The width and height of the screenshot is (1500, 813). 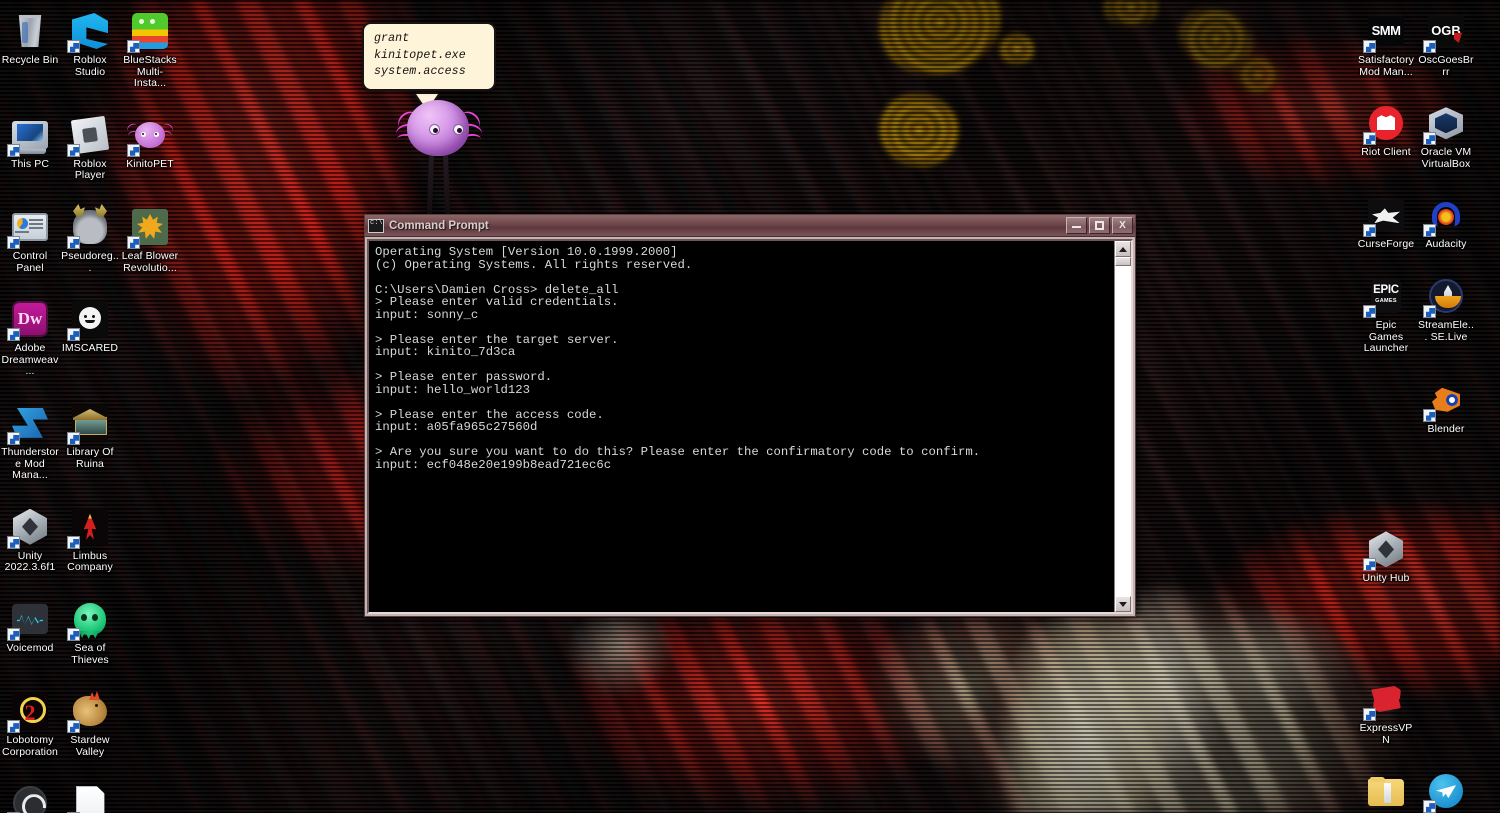 What do you see at coordinates (30, 163) in the screenshot?
I see `desktop-icon-label: This PC` at bounding box center [30, 163].